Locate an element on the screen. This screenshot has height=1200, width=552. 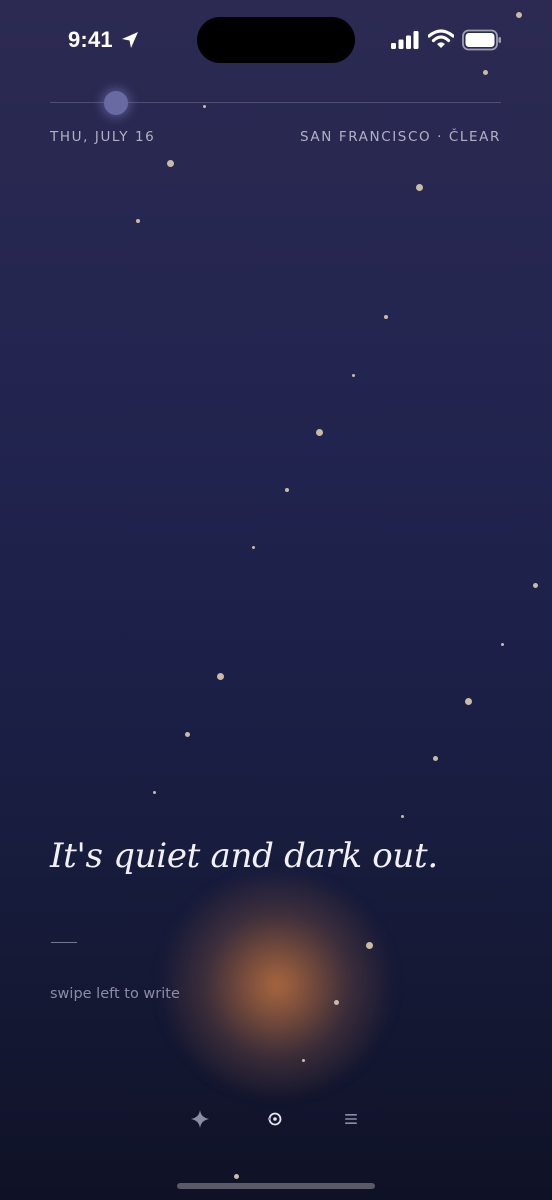
target-icon is located at coordinates (275, 1119).